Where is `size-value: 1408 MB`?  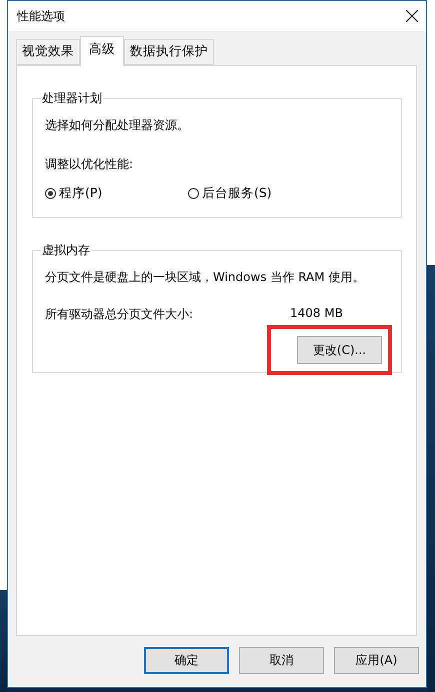 size-value: 1408 MB is located at coordinates (316, 314).